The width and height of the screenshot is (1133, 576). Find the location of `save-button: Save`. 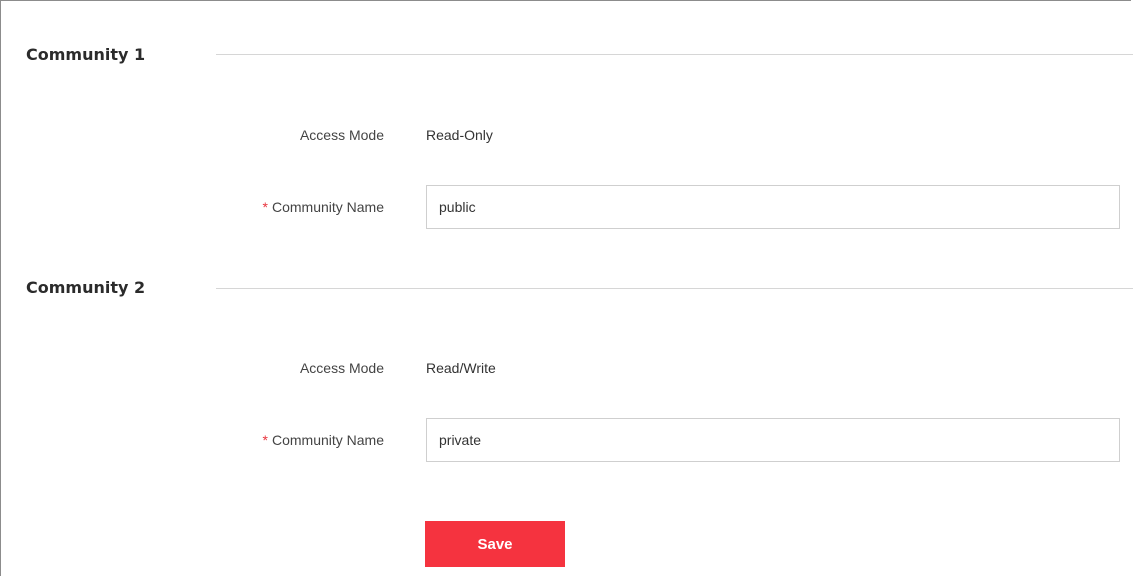

save-button: Save is located at coordinates (495, 544).